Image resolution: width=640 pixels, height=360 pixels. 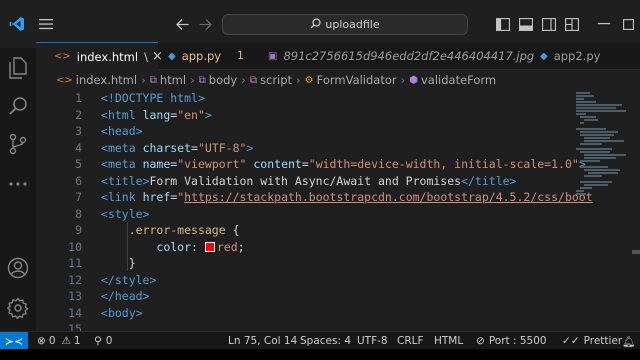 I want to click on code-line: color: red;, so click(x=200, y=246).